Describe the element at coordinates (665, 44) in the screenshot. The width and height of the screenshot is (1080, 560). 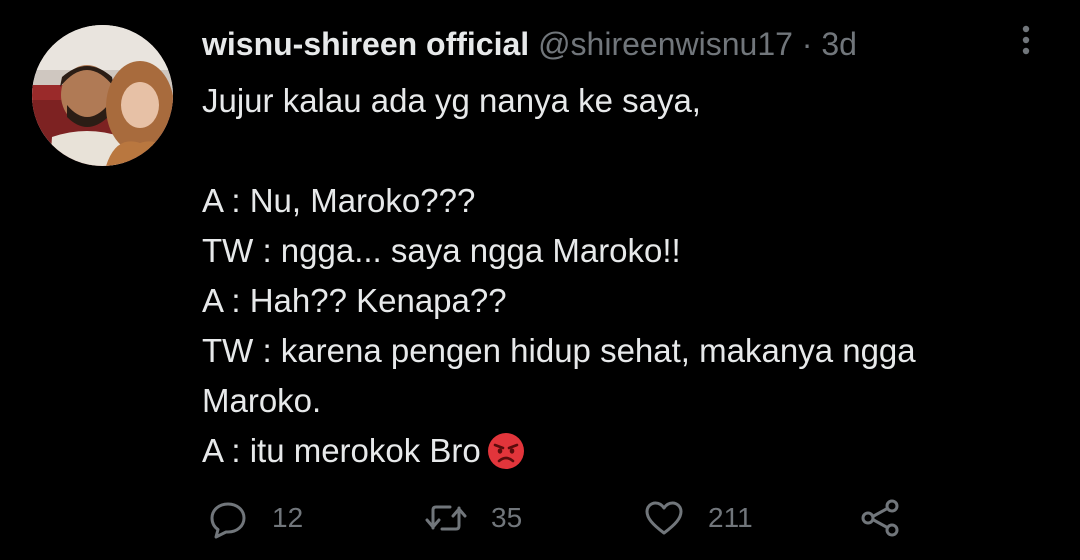
I see `user-handle: @shireenwisnu17` at that location.